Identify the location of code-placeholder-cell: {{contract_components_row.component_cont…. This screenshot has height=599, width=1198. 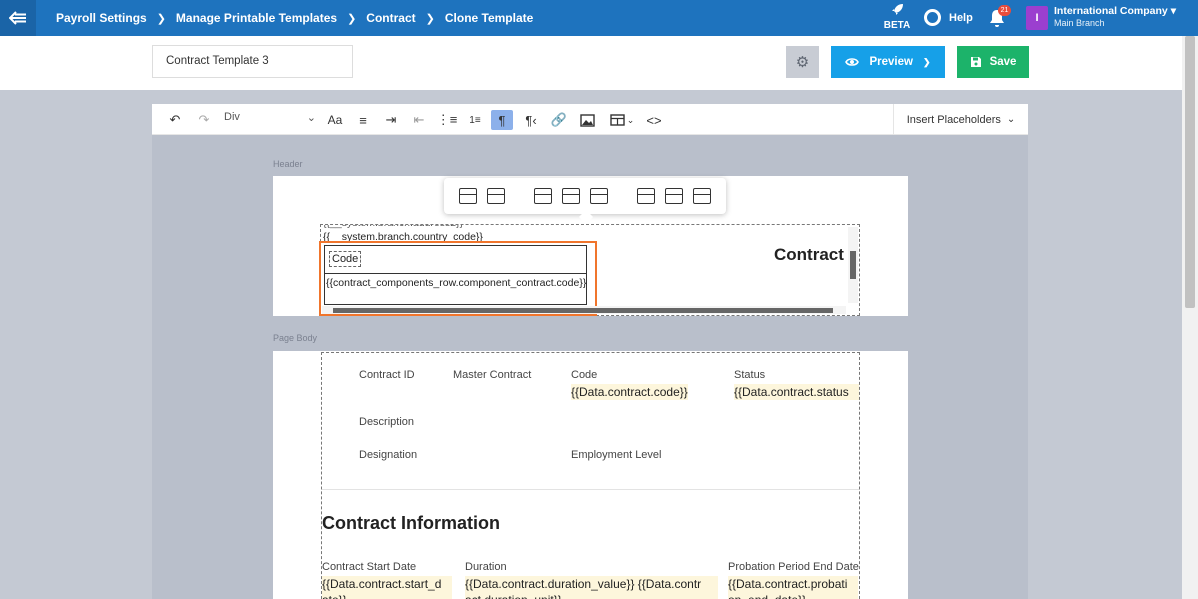
(457, 283).